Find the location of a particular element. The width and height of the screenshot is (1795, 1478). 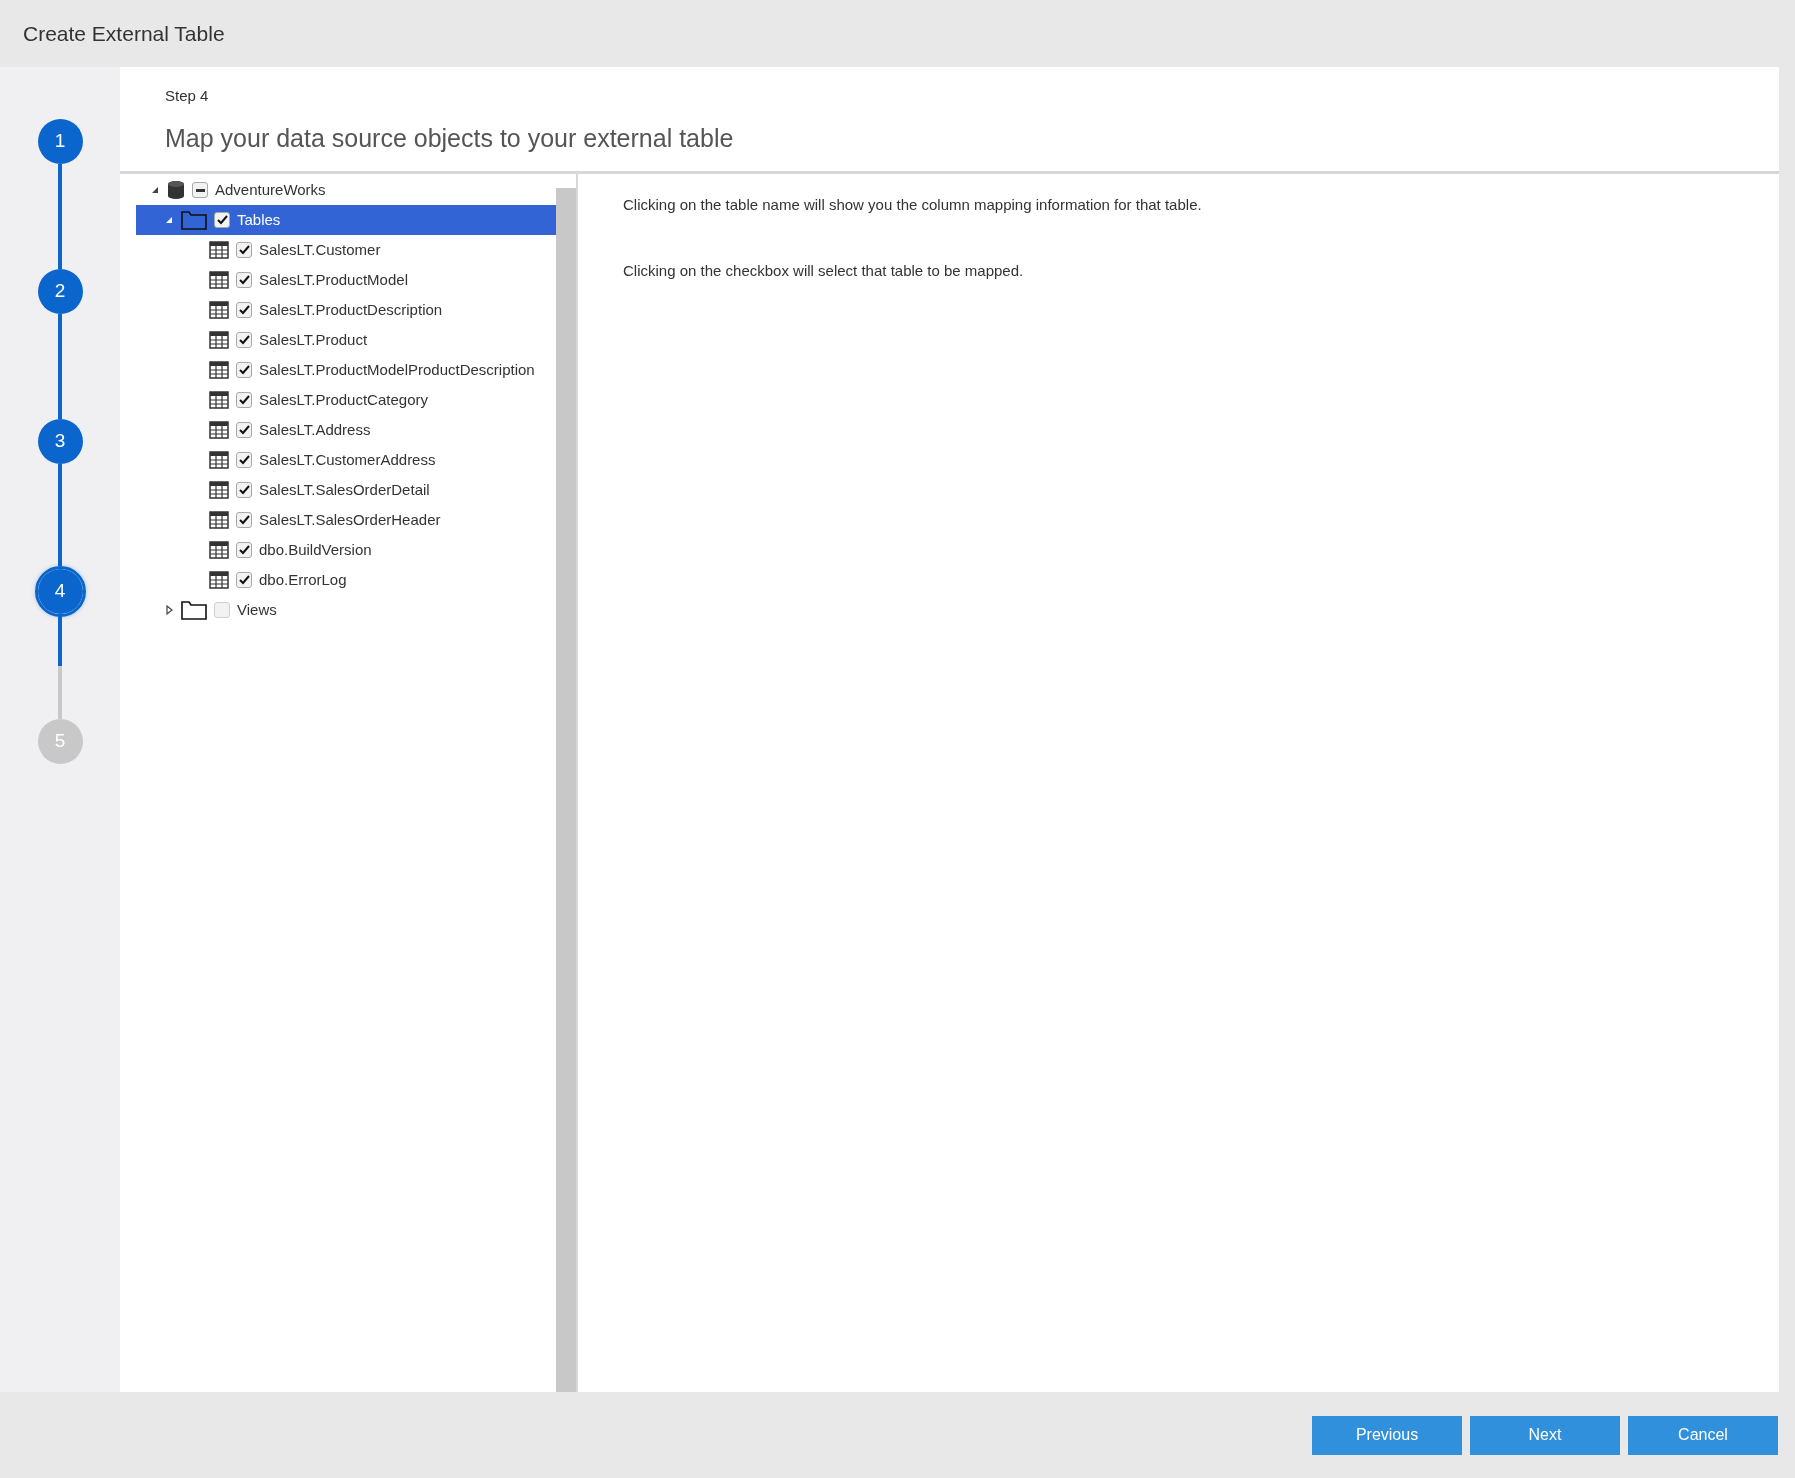

tree-row: dbo.BuildVersion is located at coordinates (346, 550).